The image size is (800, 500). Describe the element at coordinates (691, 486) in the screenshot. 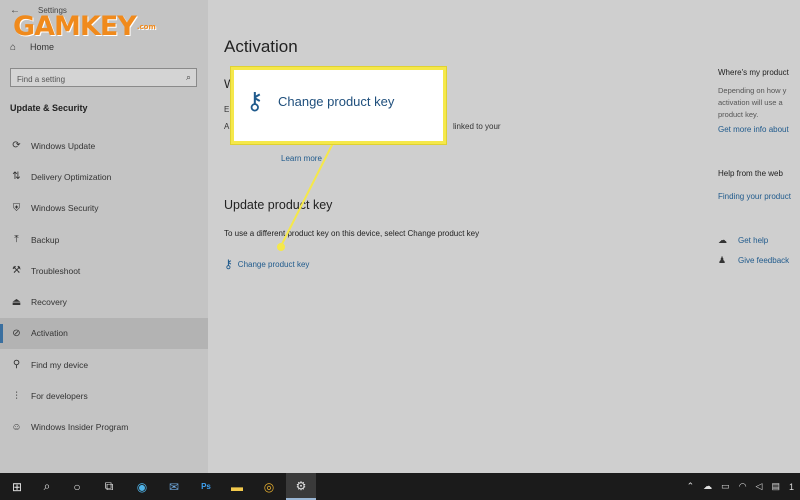

I see `tray-chevron-icon: ⌃` at that location.